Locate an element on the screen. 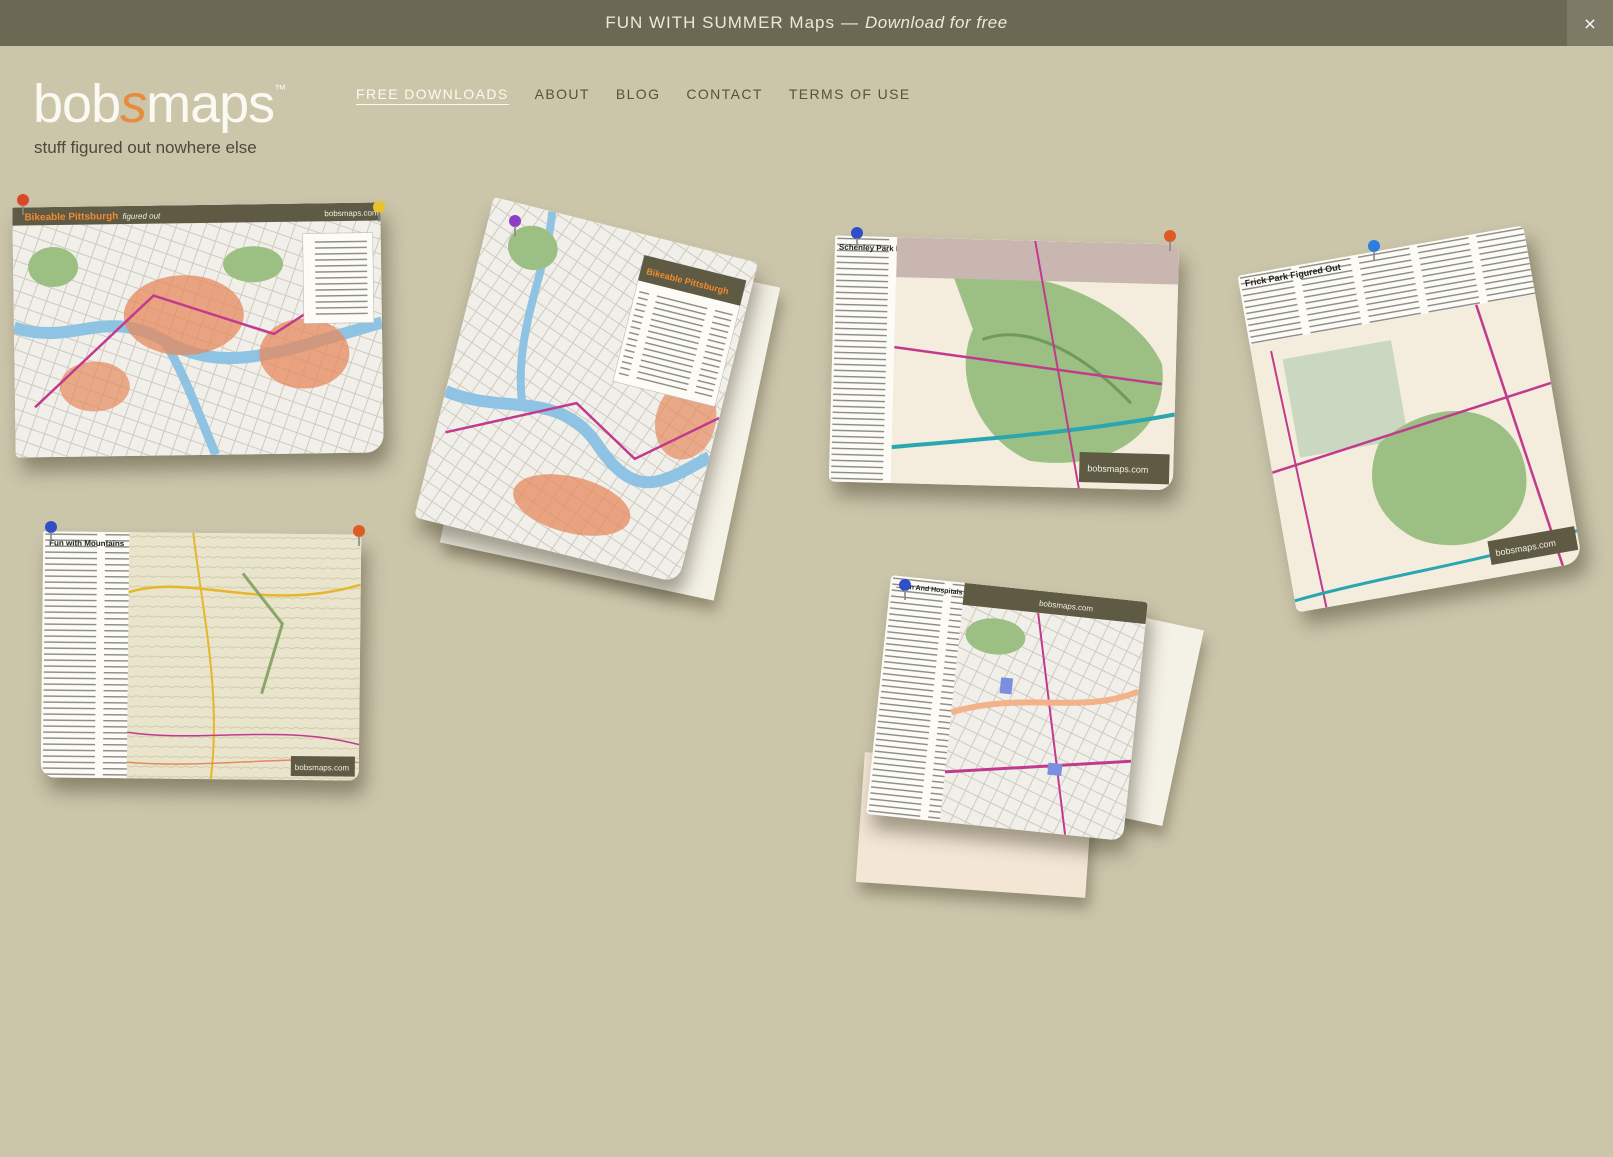 This screenshot has height=1157, width=1613. nav-free-downloads: FREE DOWNLOADS is located at coordinates (432, 95).